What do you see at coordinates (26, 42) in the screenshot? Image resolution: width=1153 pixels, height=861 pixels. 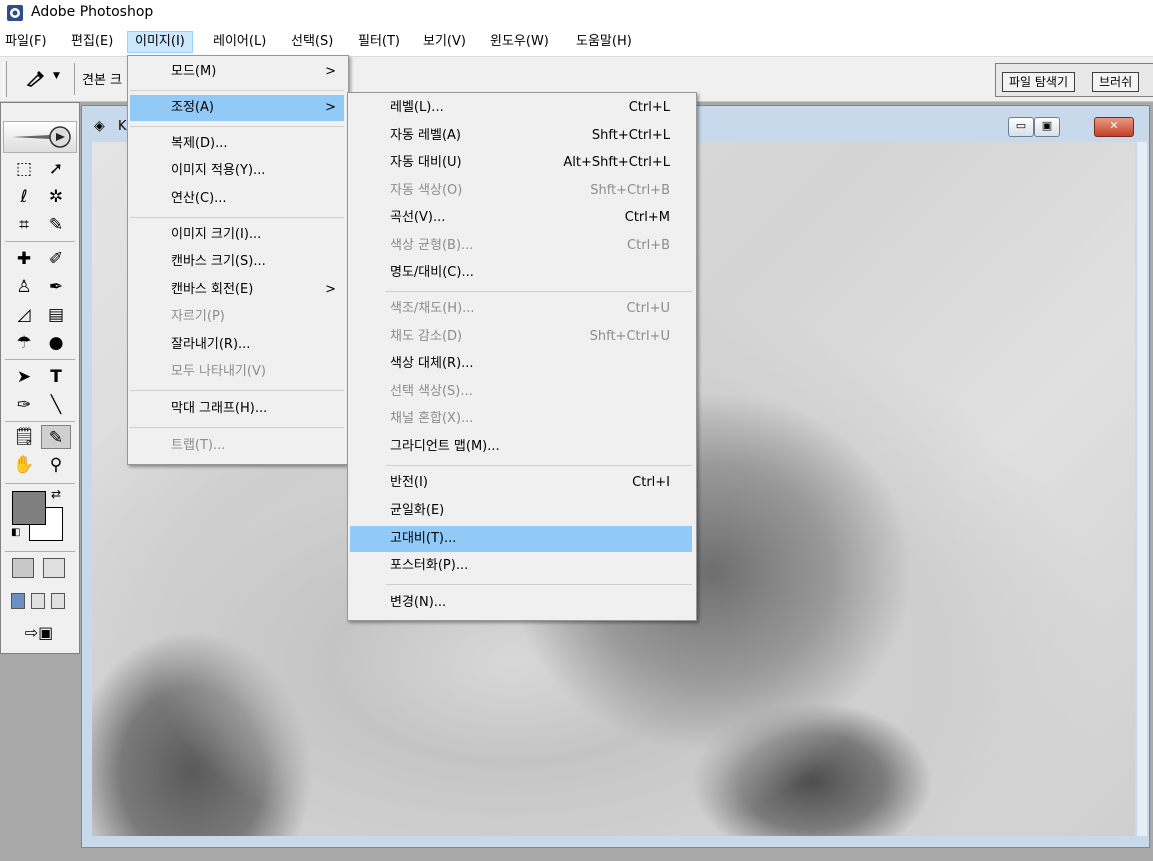 I see `menu-file: 파일(F)` at bounding box center [26, 42].